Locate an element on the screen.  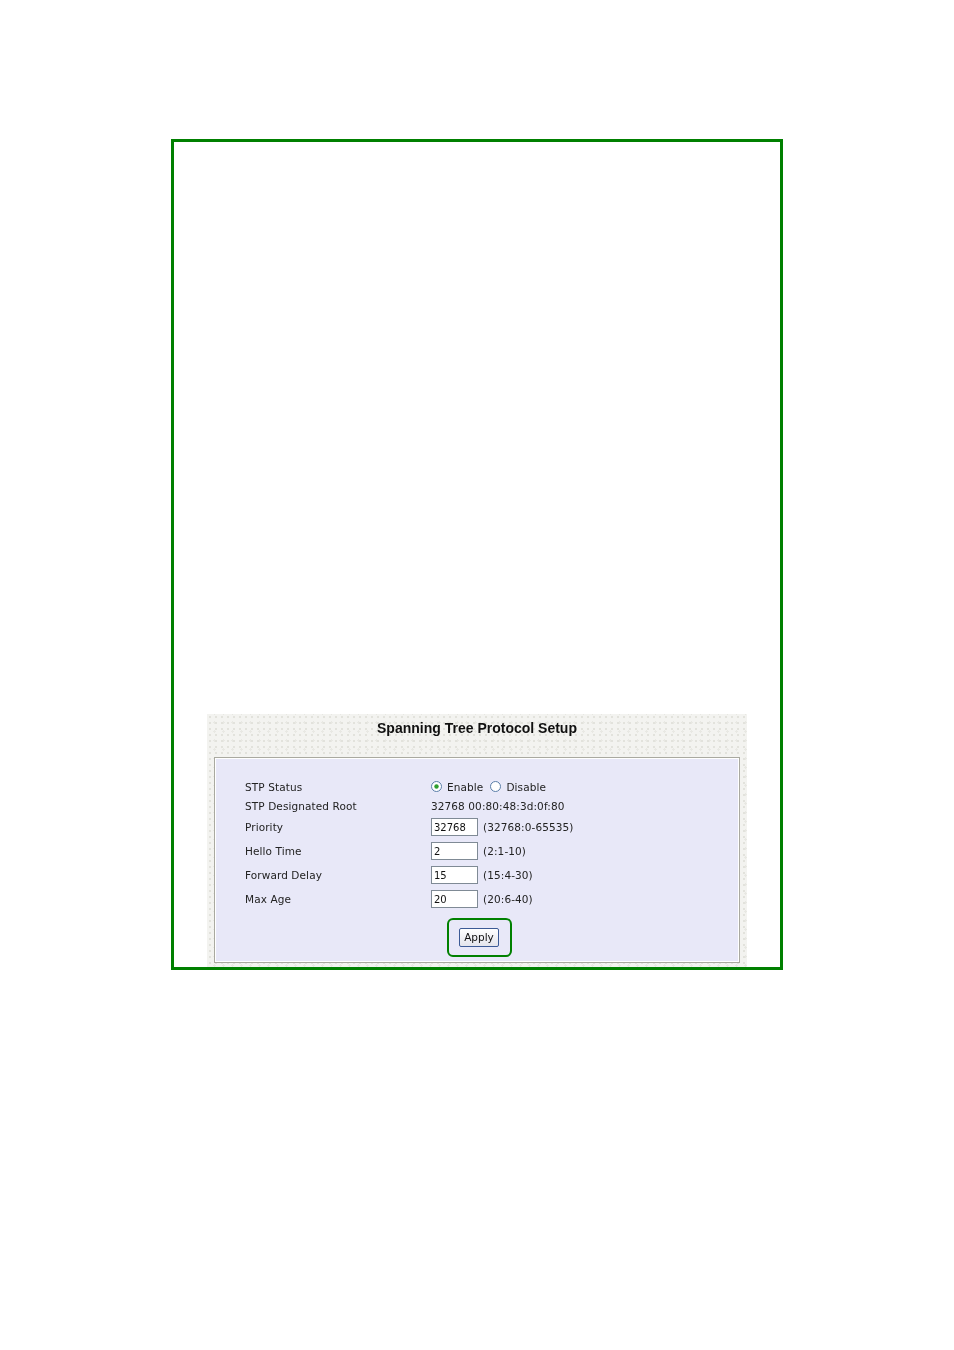
range-hint: (15:4-30) is located at coordinates (508, 875).